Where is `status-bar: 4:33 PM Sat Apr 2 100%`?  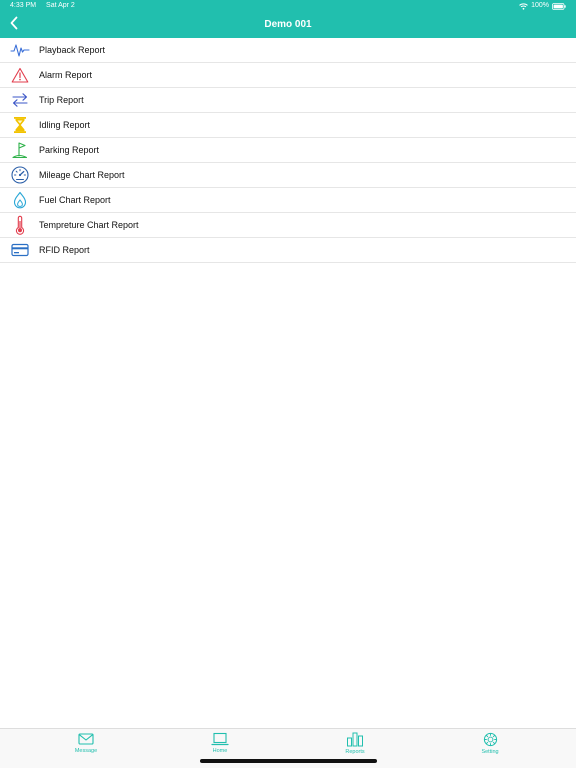 status-bar: 4:33 PM Sat Apr 2 100% is located at coordinates (288, 6).